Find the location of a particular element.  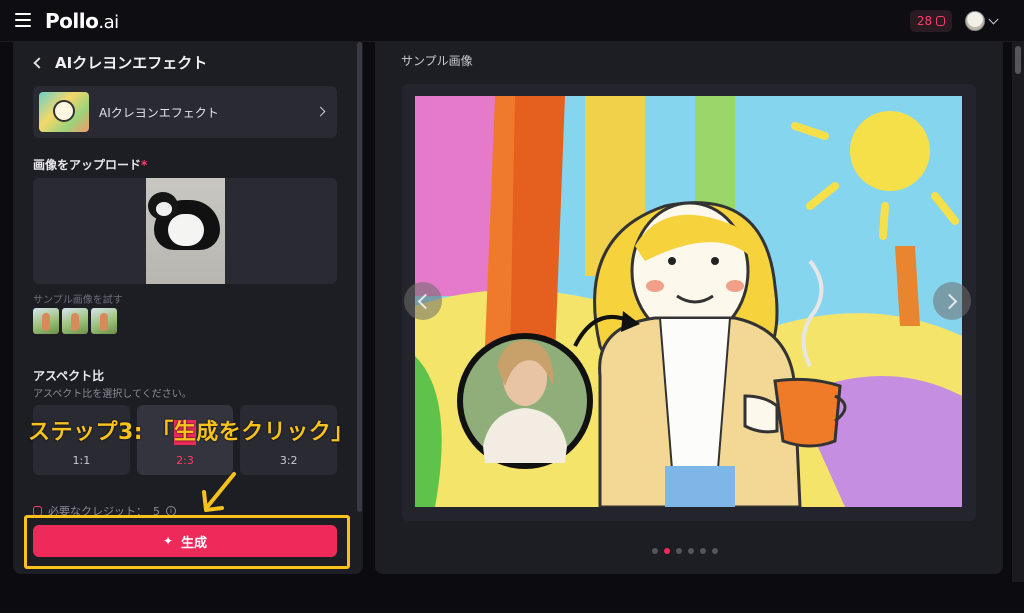

upload-dropzone is located at coordinates (185, 231).